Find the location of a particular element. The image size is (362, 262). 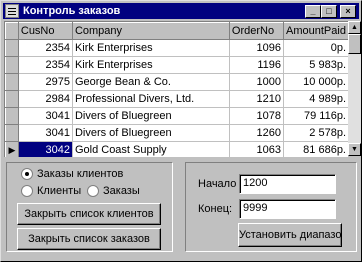

table-row: 2354 Kirk Enterprises 1196 5 983р. is located at coordinates (177, 65).